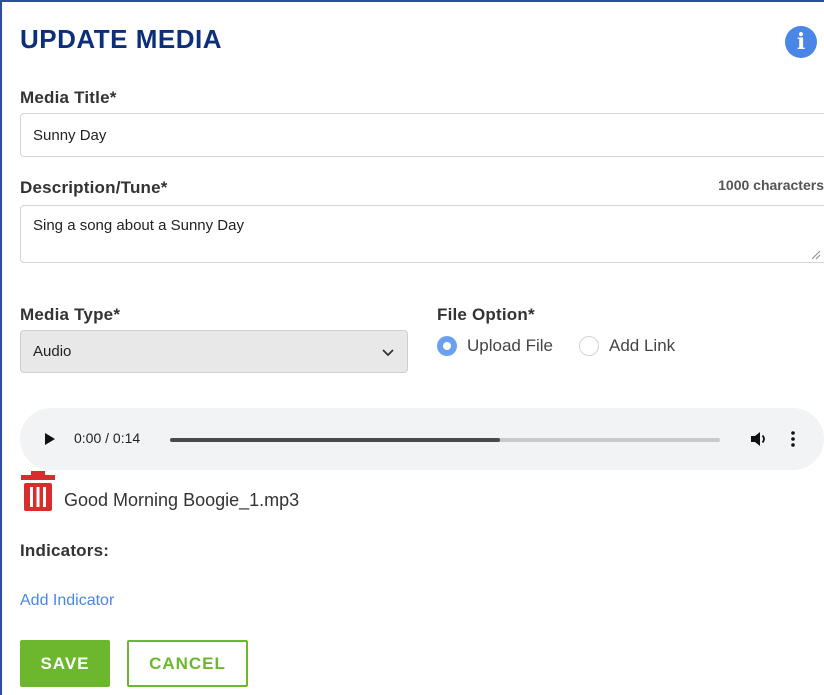 The height and width of the screenshot is (695, 824). I want to click on audio-player: 0:00 / 0:14, so click(422, 439).